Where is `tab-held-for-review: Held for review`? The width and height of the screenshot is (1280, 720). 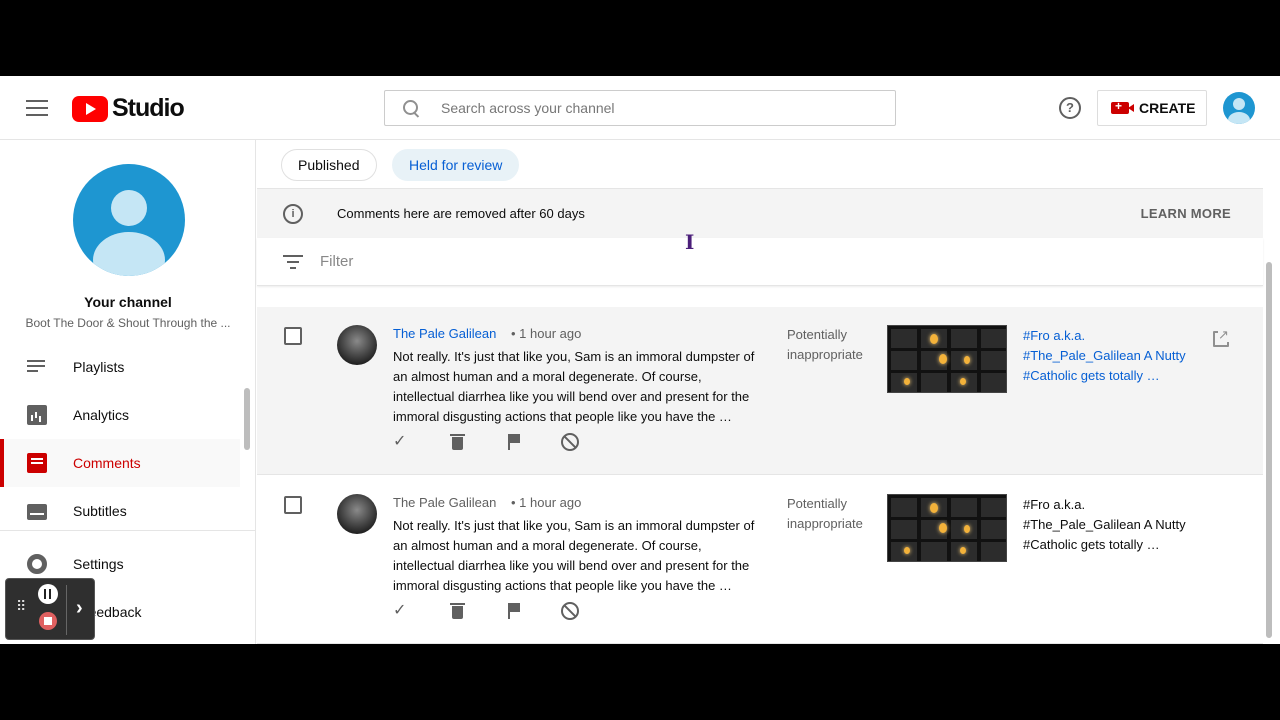 tab-held-for-review: Held for review is located at coordinates (456, 165).